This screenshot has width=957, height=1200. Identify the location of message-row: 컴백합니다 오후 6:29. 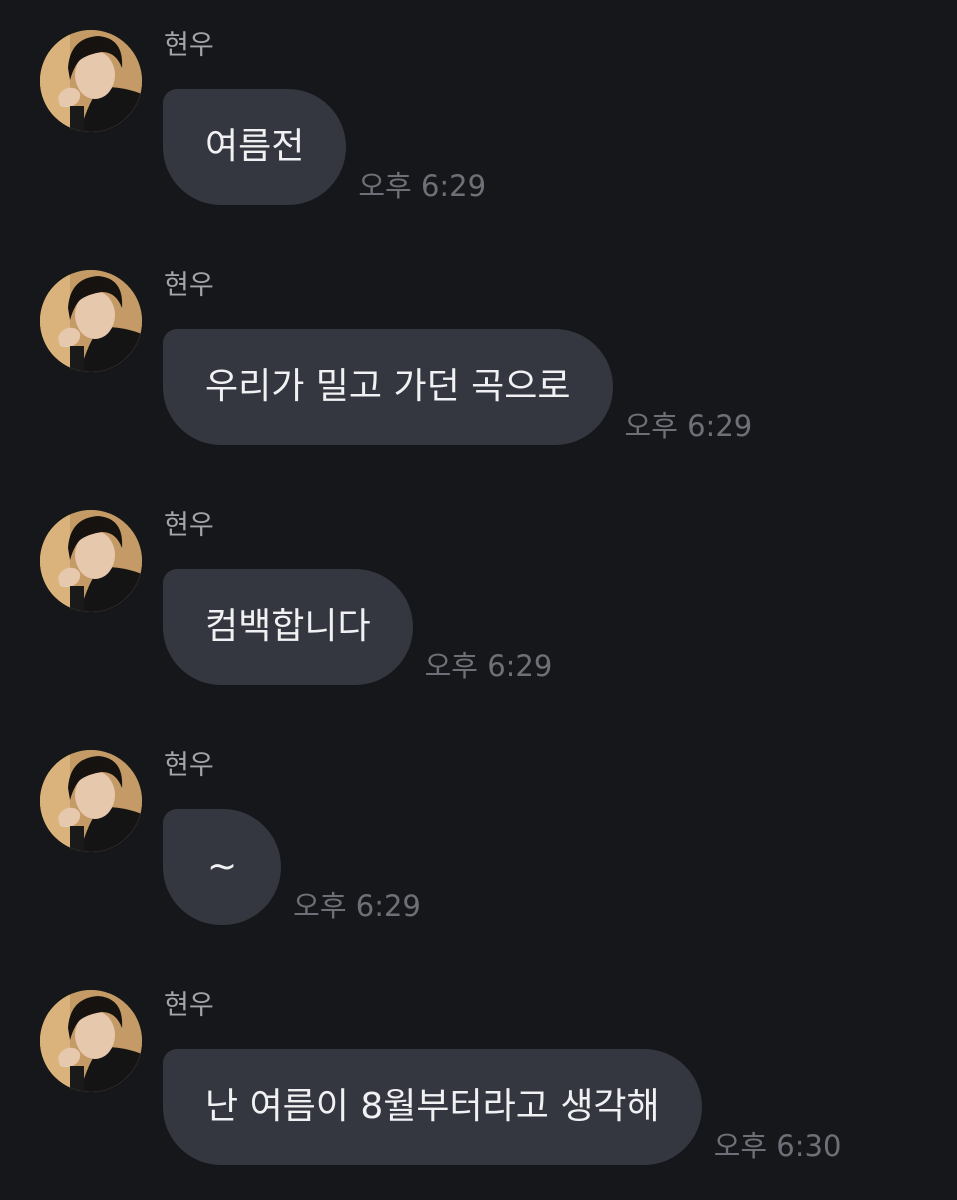
(357, 627).